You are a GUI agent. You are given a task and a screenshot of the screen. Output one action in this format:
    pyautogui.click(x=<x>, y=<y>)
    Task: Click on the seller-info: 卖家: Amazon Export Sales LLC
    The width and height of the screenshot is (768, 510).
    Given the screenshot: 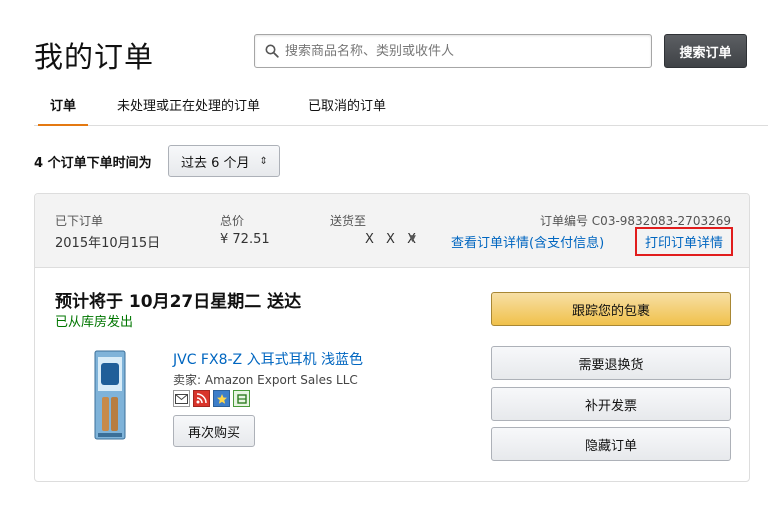 What is the action you would take?
    pyautogui.click(x=265, y=380)
    